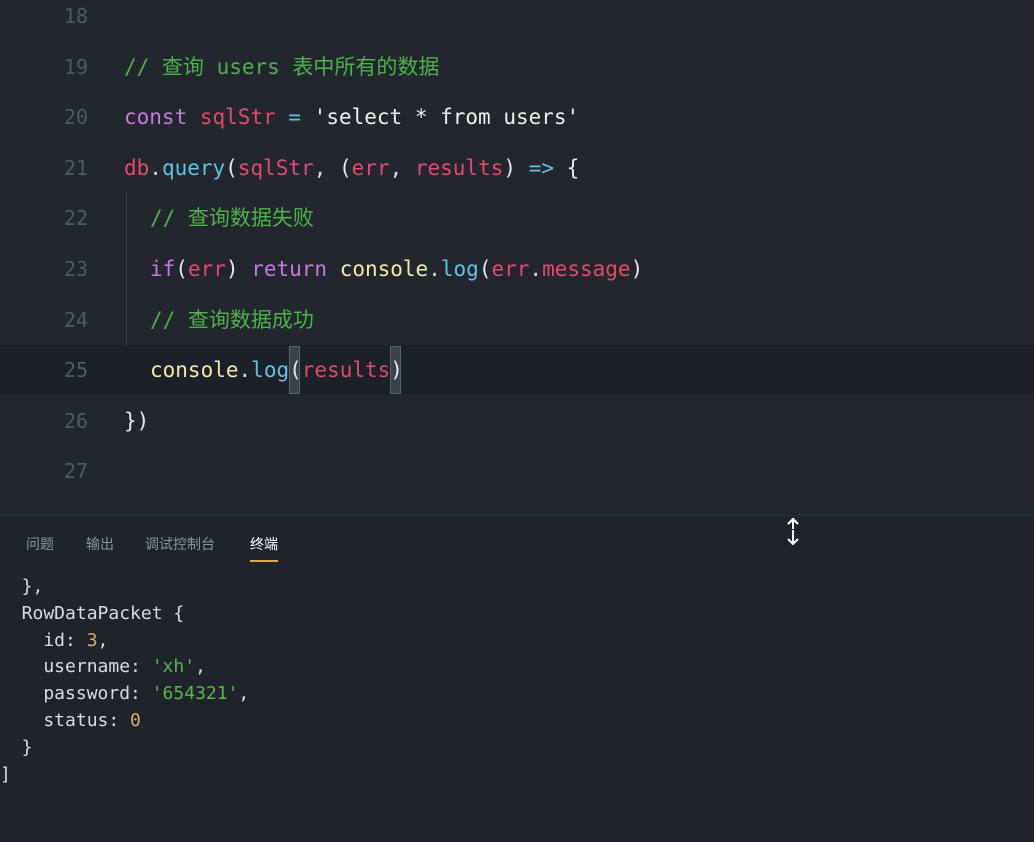 This screenshot has width=1034, height=842. I want to click on terminal-line: id: 3,, so click(54, 641).